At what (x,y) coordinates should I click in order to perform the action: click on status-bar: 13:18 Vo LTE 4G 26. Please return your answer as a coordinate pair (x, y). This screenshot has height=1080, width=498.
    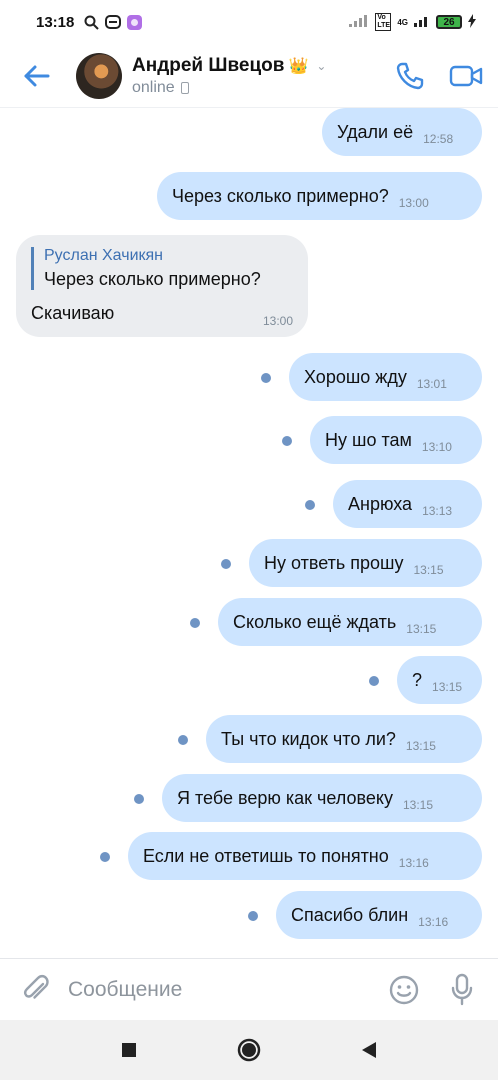
    Looking at the image, I should click on (249, 22).